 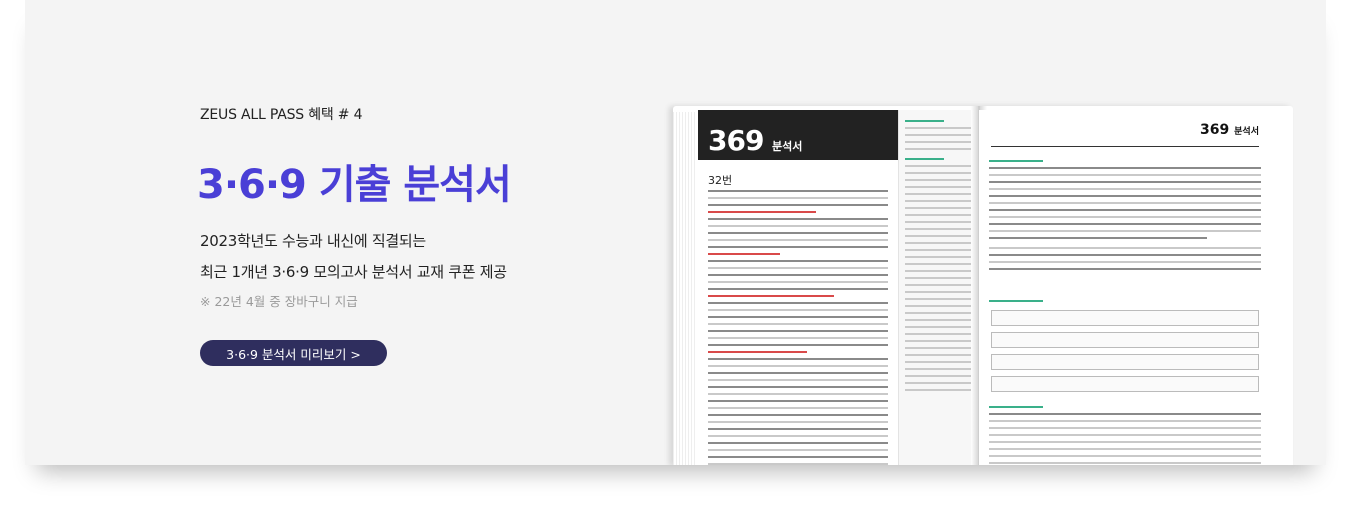 What do you see at coordinates (281, 115) in the screenshot?
I see `benefit-label: ZEUS ALL PASS 혜택 # 4` at bounding box center [281, 115].